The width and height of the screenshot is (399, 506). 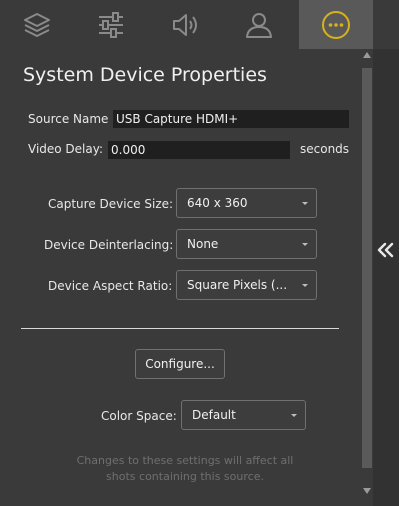 I want to click on color-space-select: Default, so click(x=243, y=415).